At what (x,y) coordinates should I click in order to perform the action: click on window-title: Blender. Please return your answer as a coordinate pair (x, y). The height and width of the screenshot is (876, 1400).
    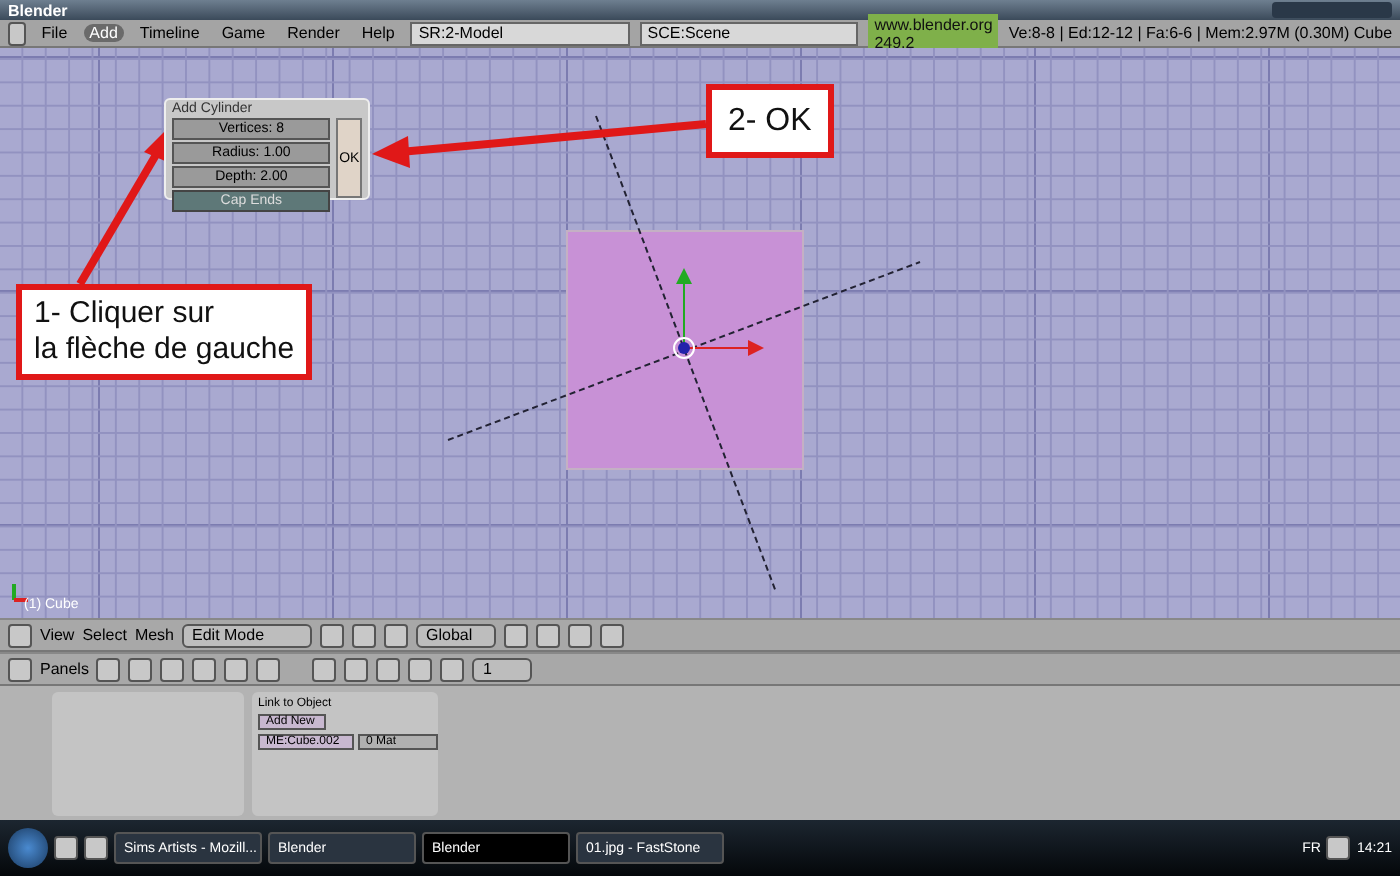
    Looking at the image, I should click on (38, 10).